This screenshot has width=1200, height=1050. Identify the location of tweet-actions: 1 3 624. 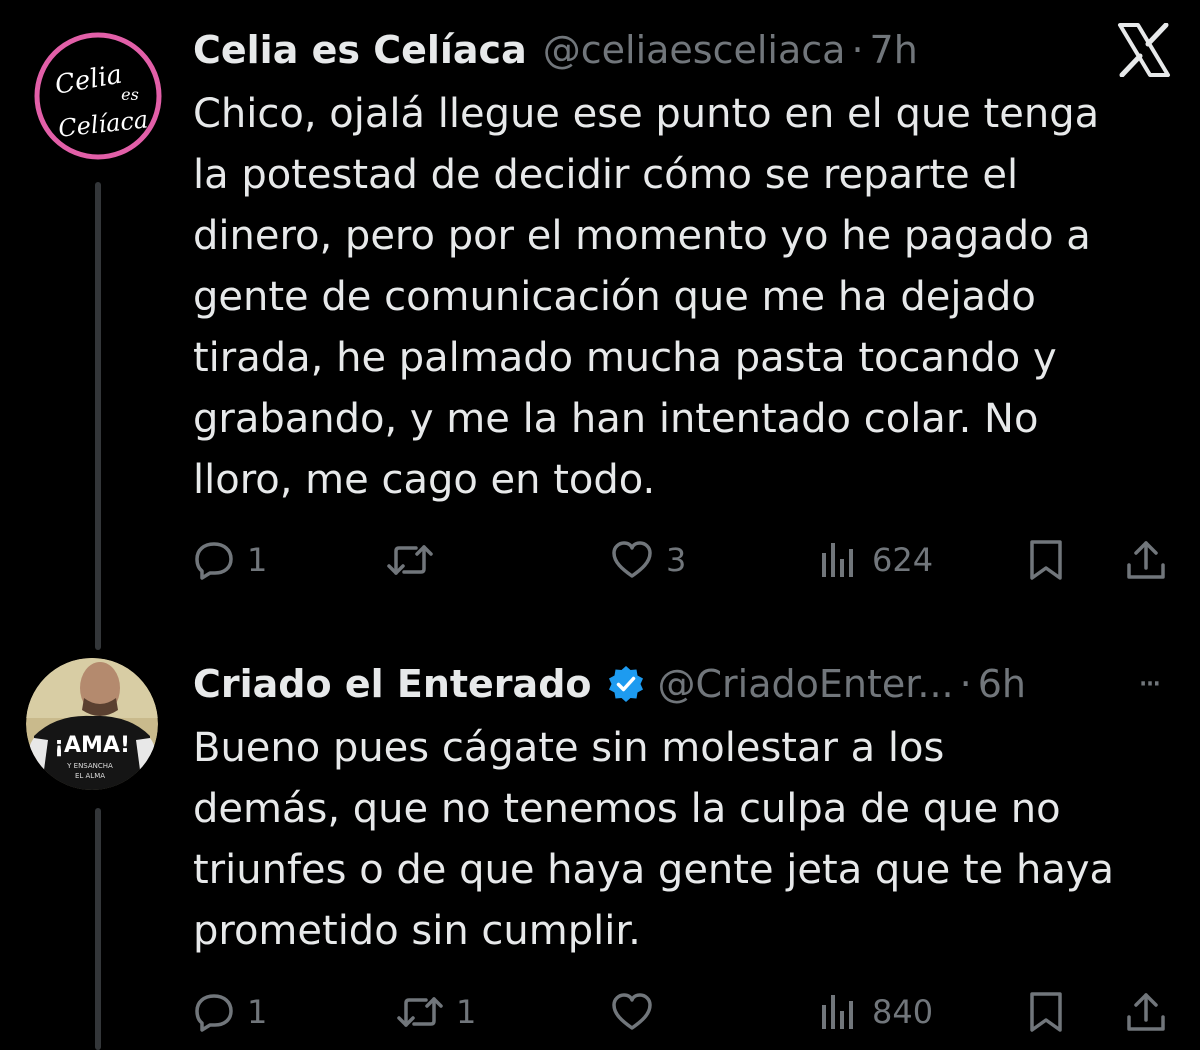
(600, 560).